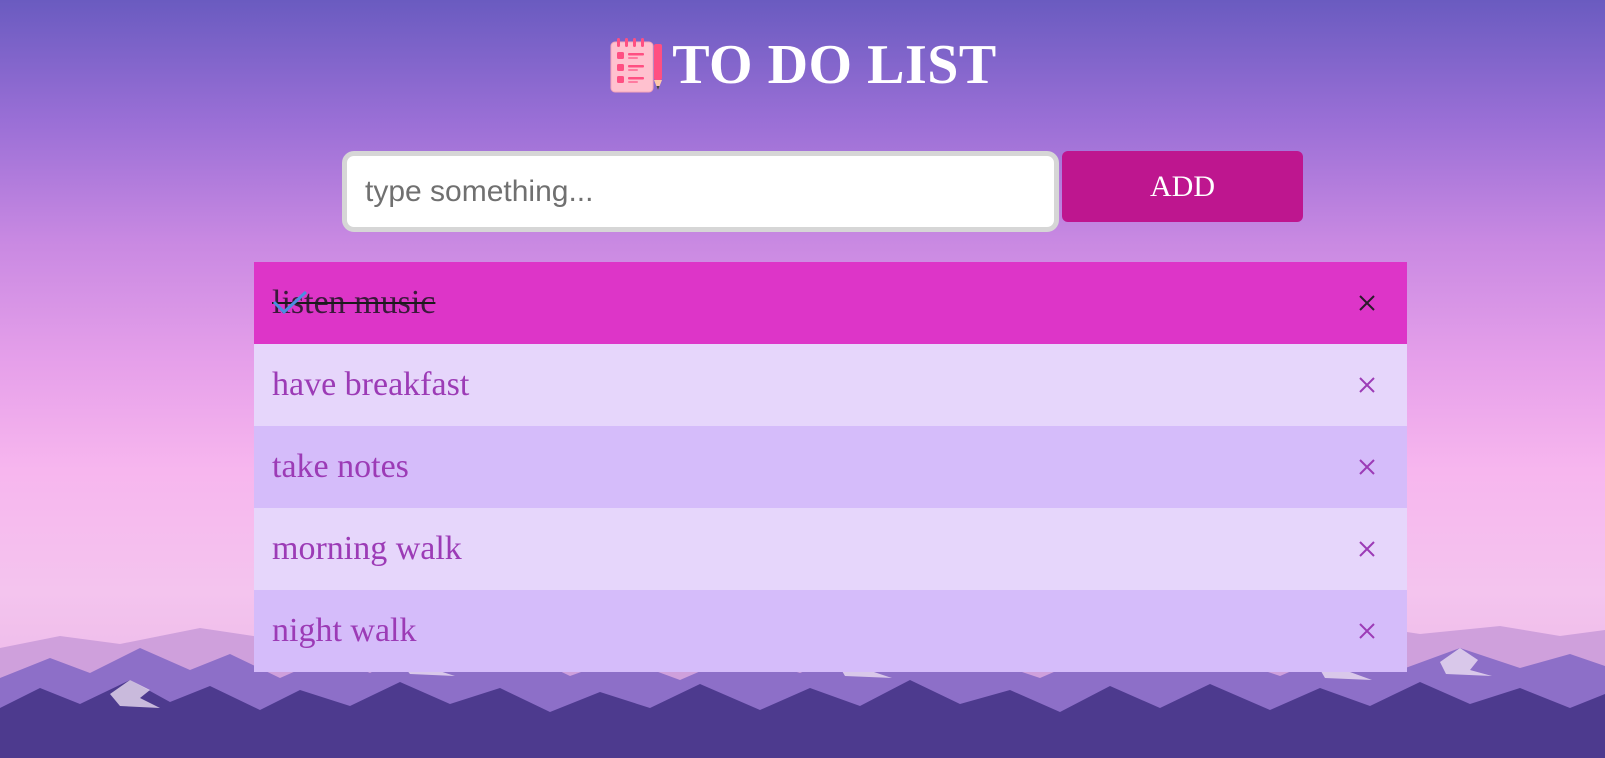  Describe the element at coordinates (830, 549) in the screenshot. I see `todo-item-morning-walk: morning walk` at that location.